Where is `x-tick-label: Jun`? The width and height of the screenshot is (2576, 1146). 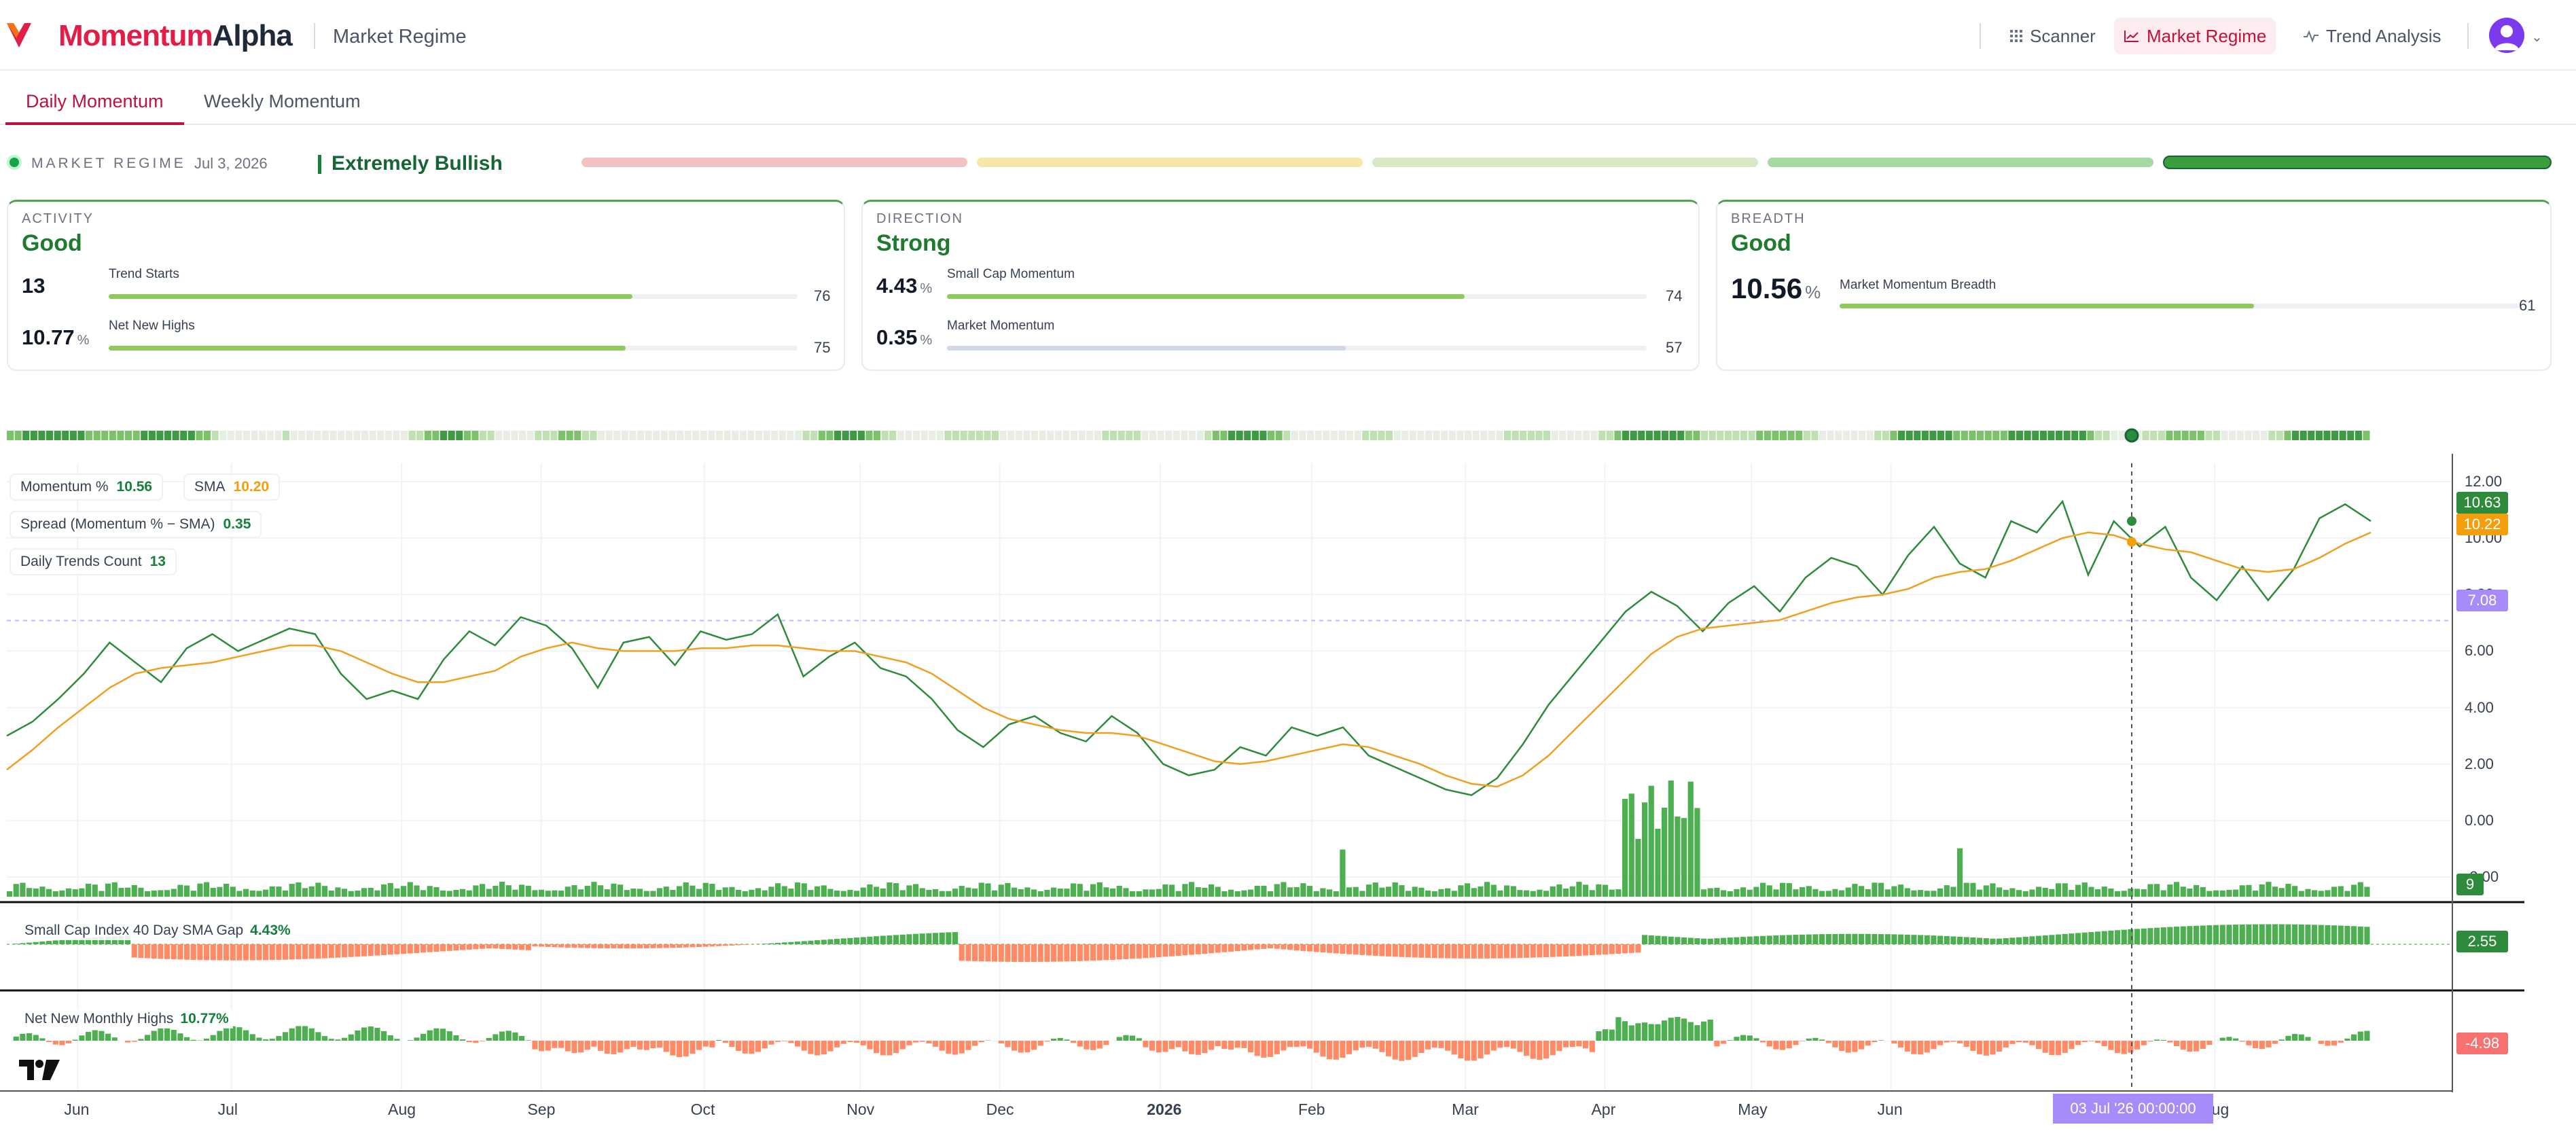
x-tick-label: Jun is located at coordinates (1890, 1109).